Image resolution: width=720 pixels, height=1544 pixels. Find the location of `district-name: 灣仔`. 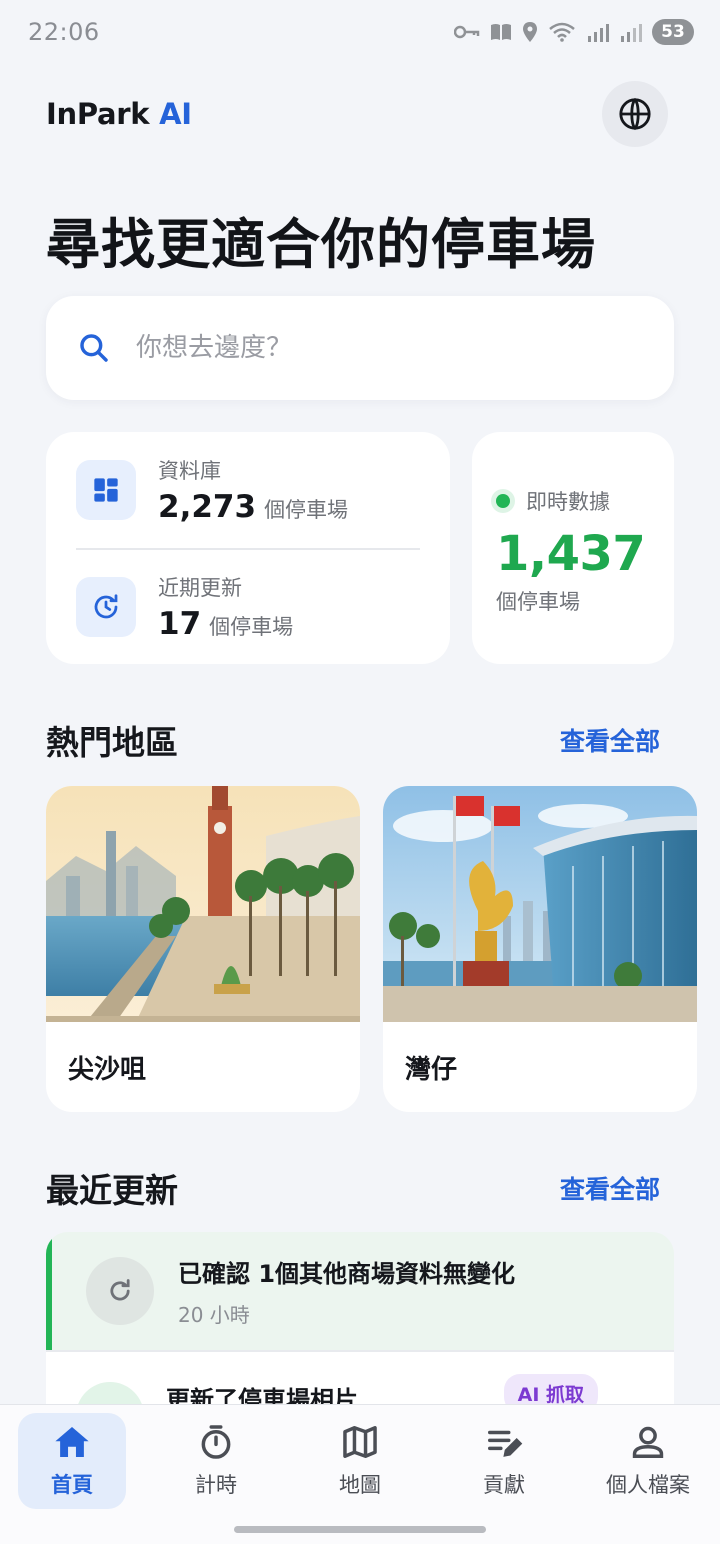

district-name: 灣仔 is located at coordinates (431, 1069).